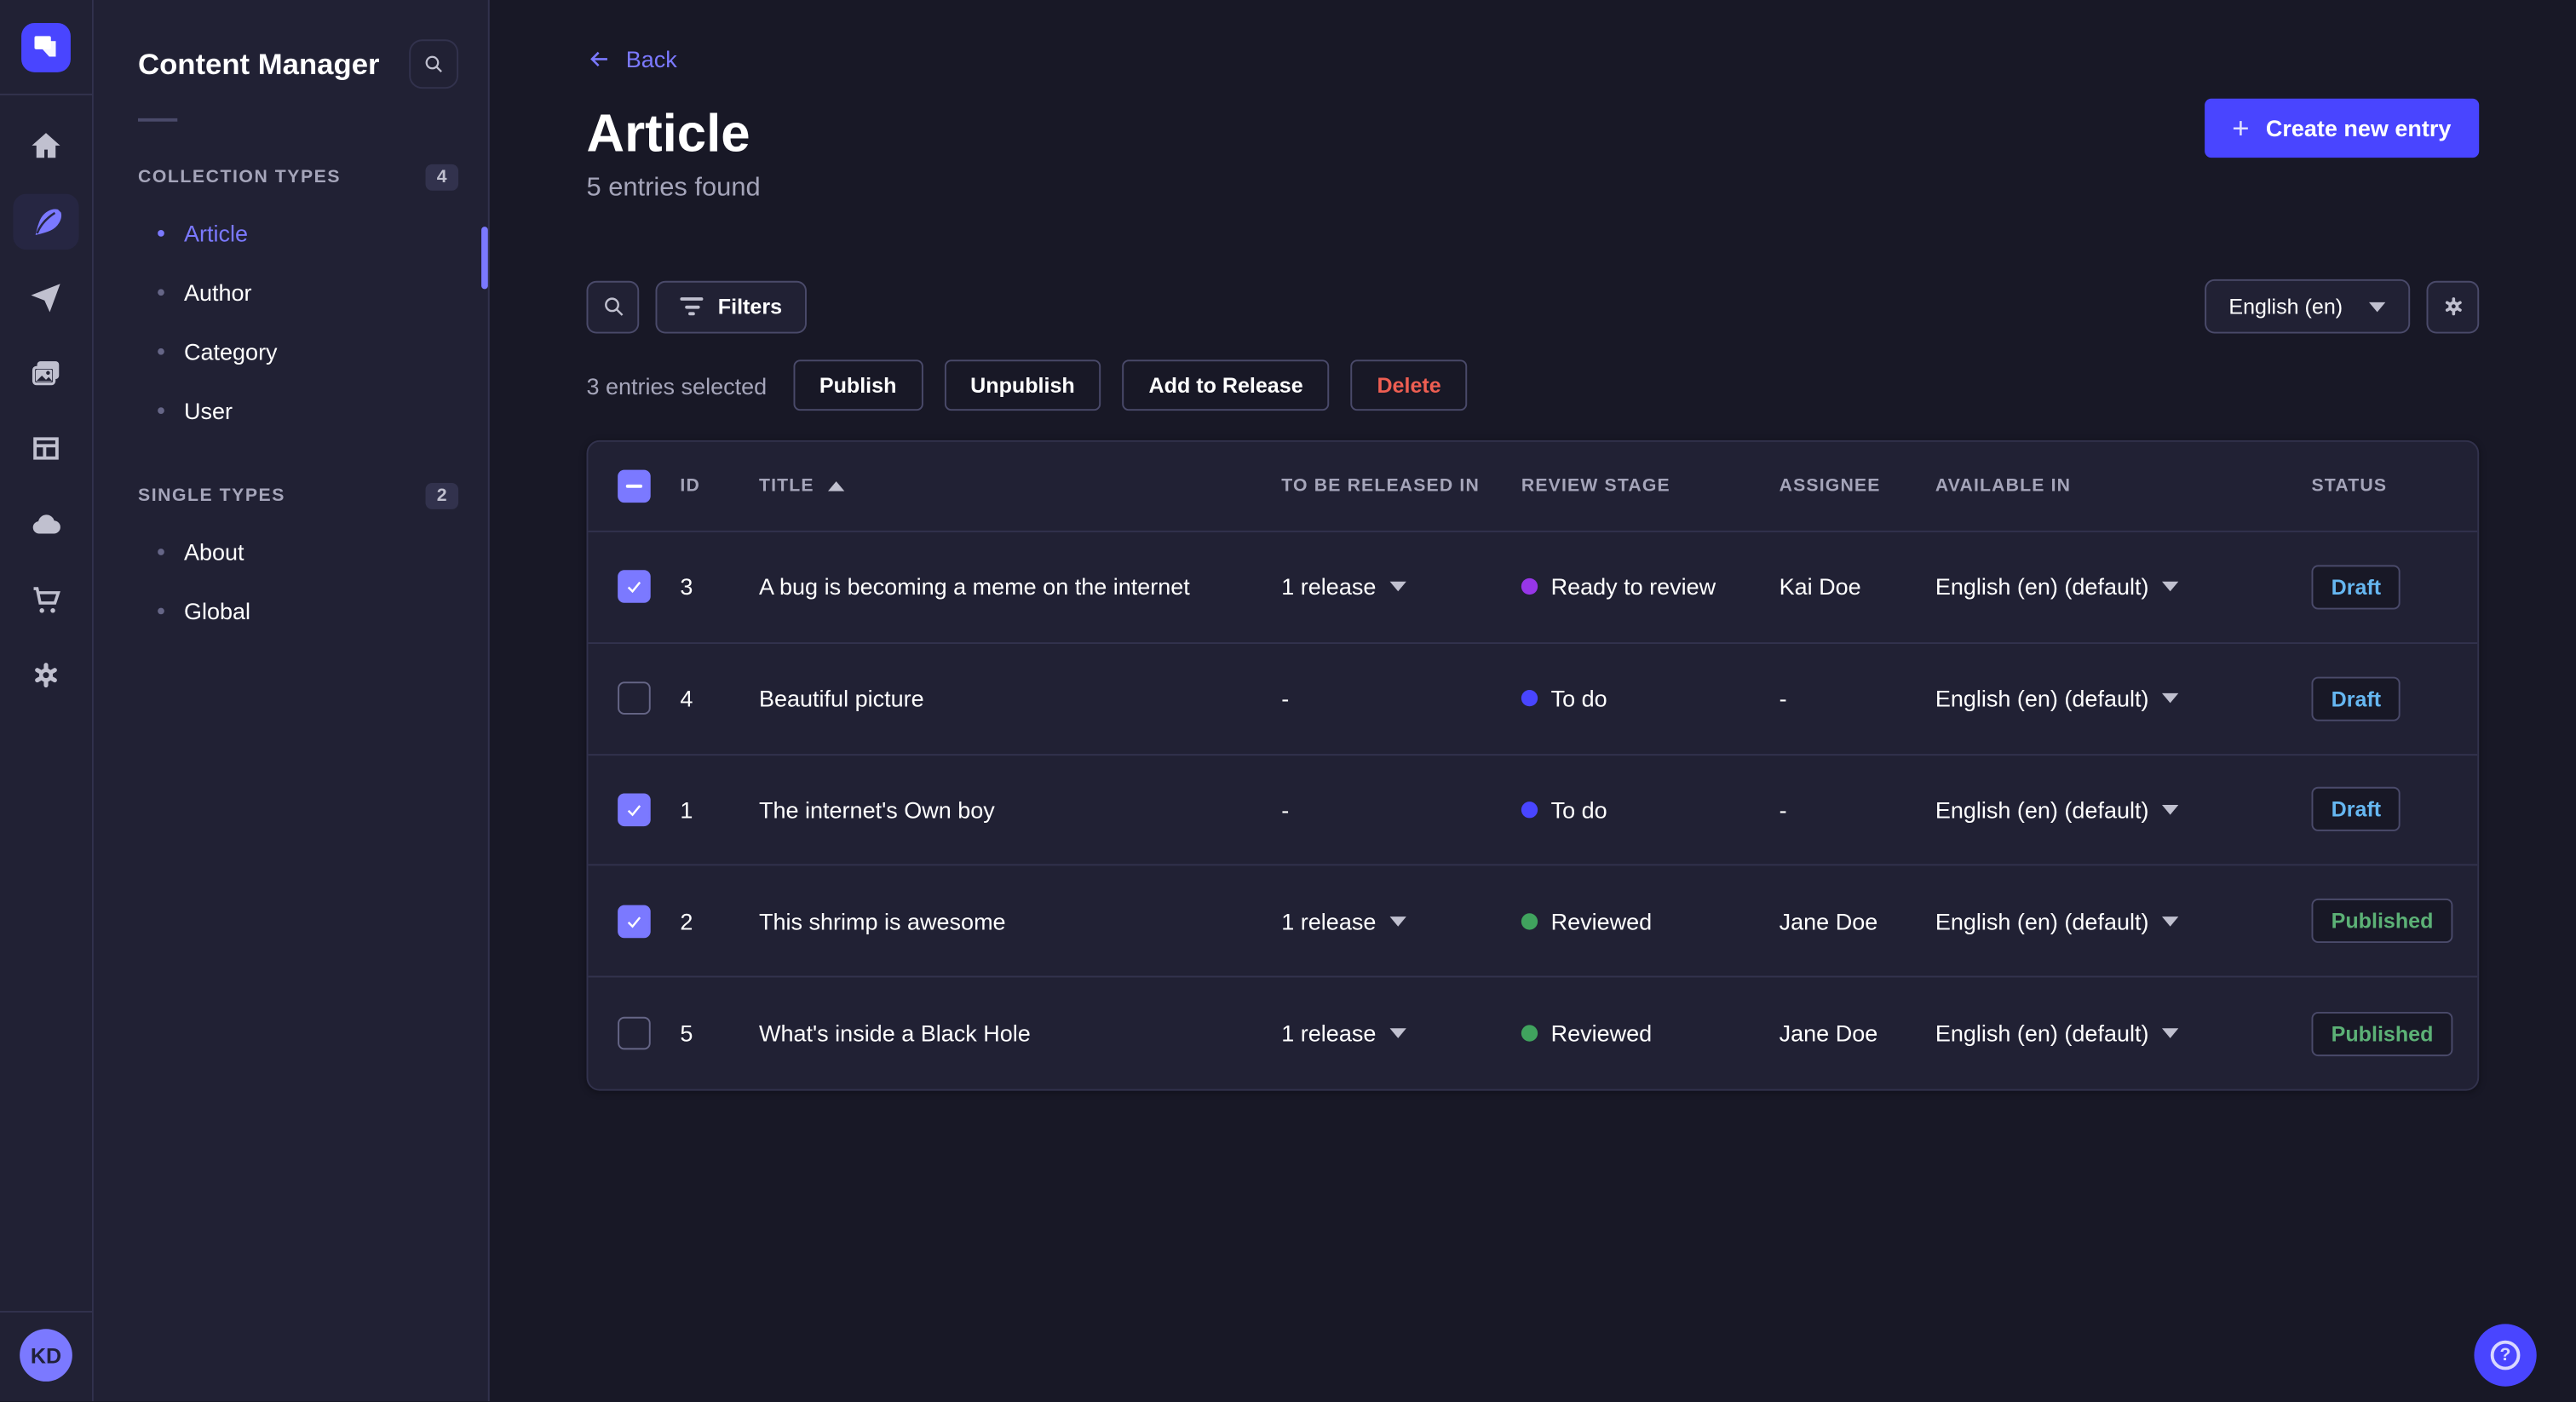 The height and width of the screenshot is (1402, 2576). I want to click on sidebar-item-user: User, so click(298, 410).